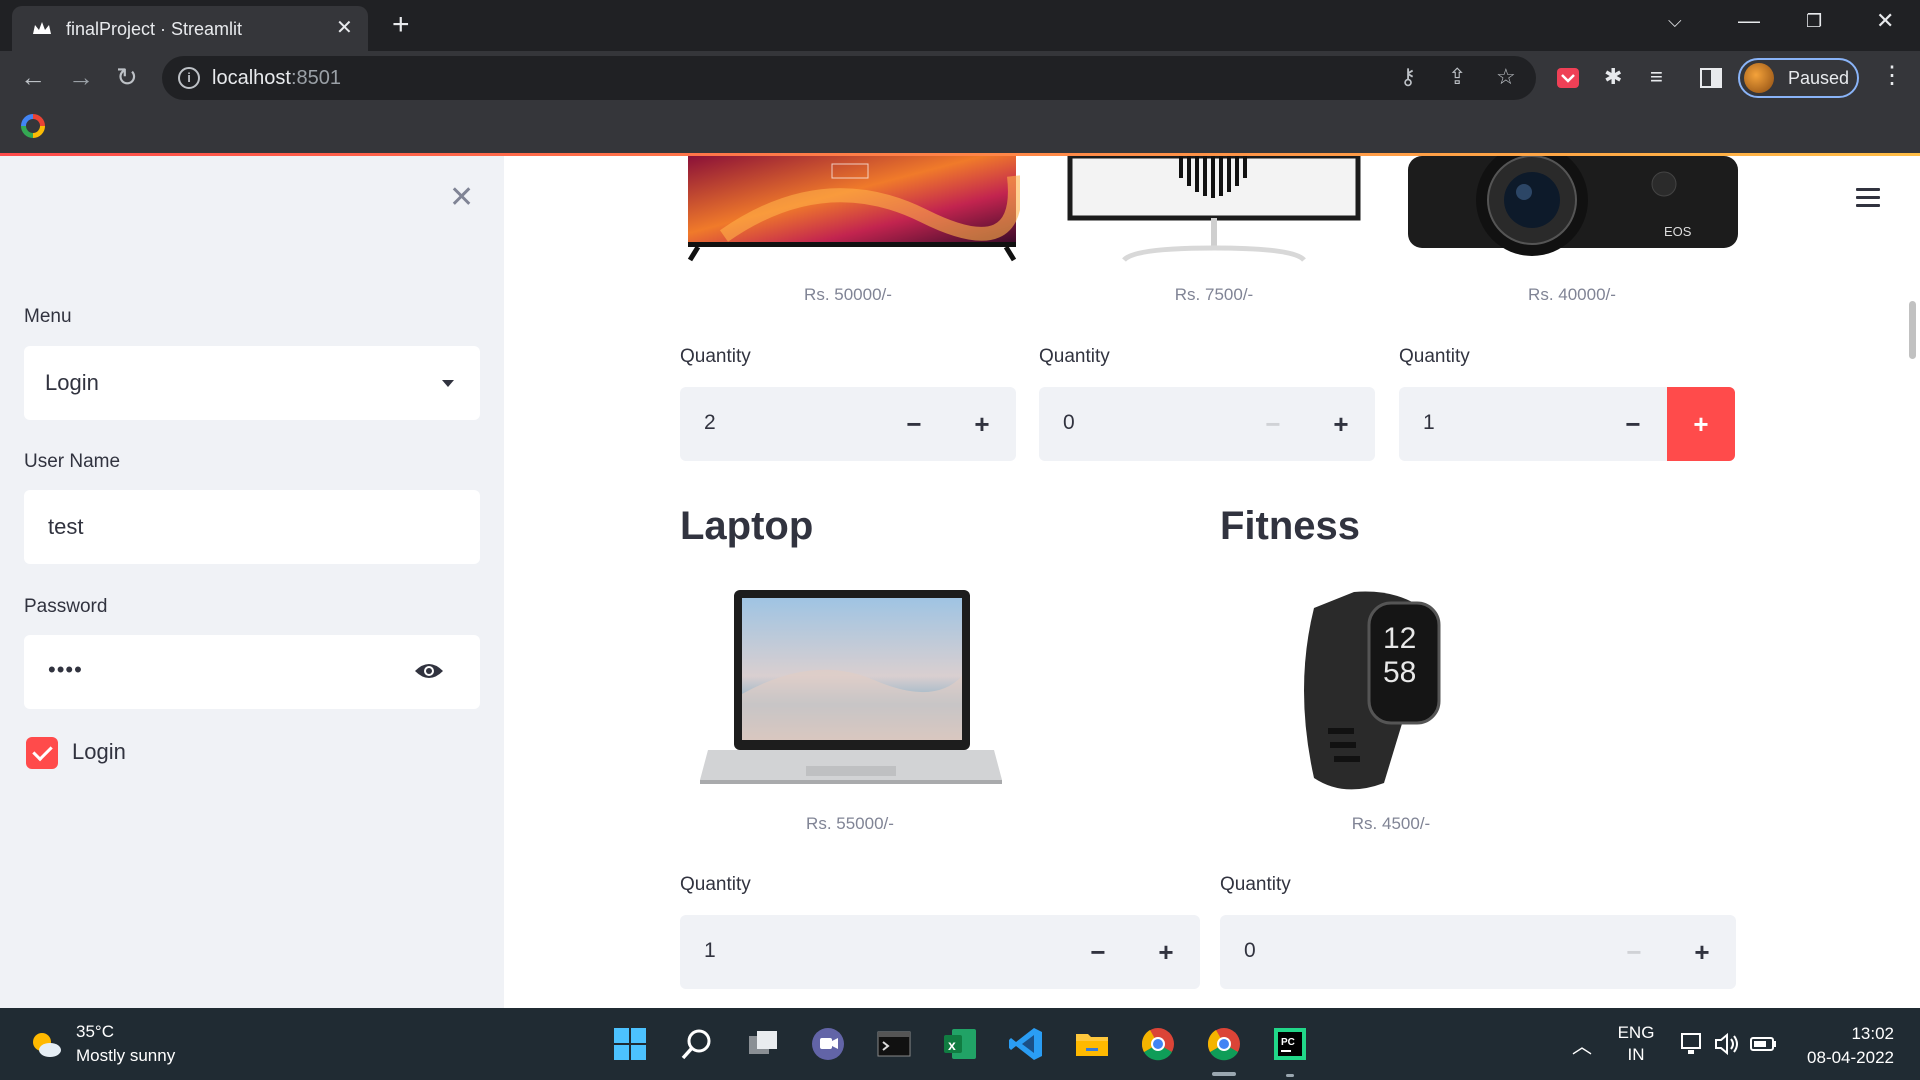 The height and width of the screenshot is (1080, 1920). Describe the element at coordinates (252, 383) in the screenshot. I see `menu-select: Login` at that location.